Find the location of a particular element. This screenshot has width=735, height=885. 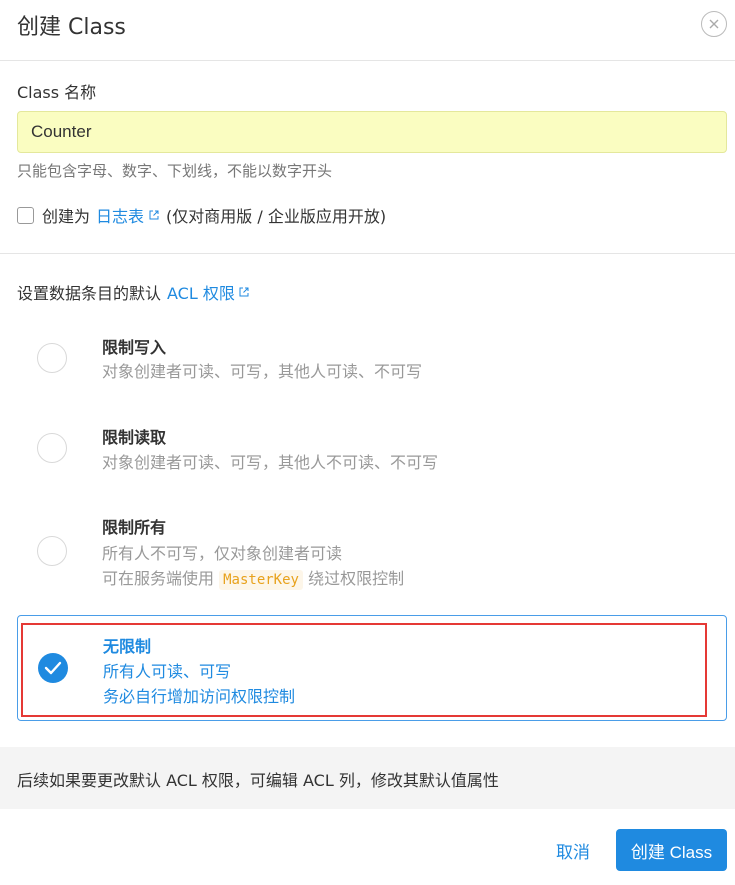

log-table-row: 创建为 日志表 (仅对商用版 / 企业版应用开放) is located at coordinates (201, 215).